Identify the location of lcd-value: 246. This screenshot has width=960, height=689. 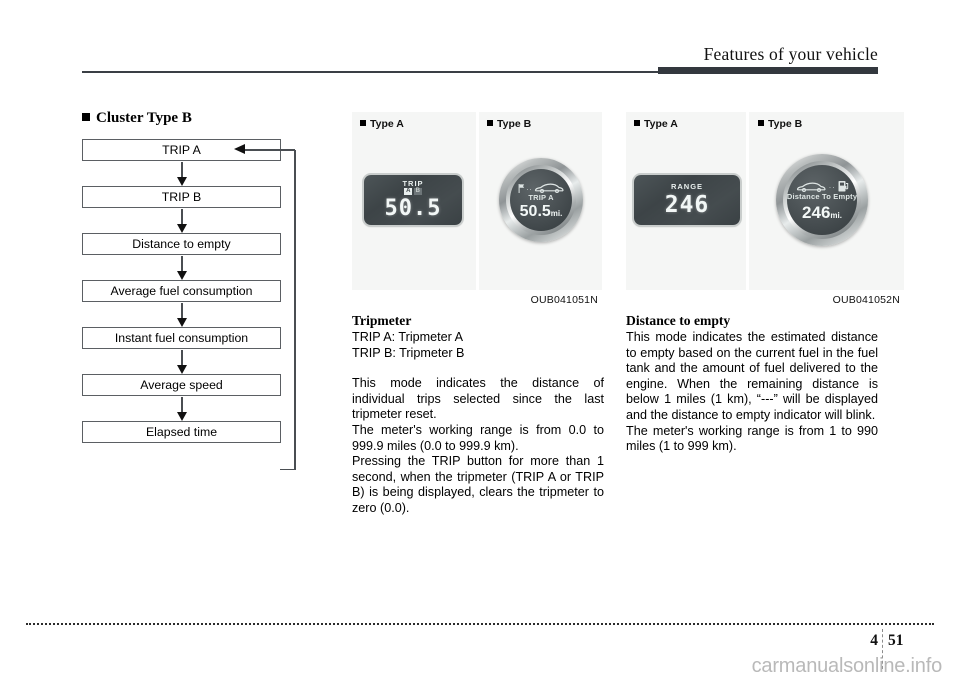
(687, 204).